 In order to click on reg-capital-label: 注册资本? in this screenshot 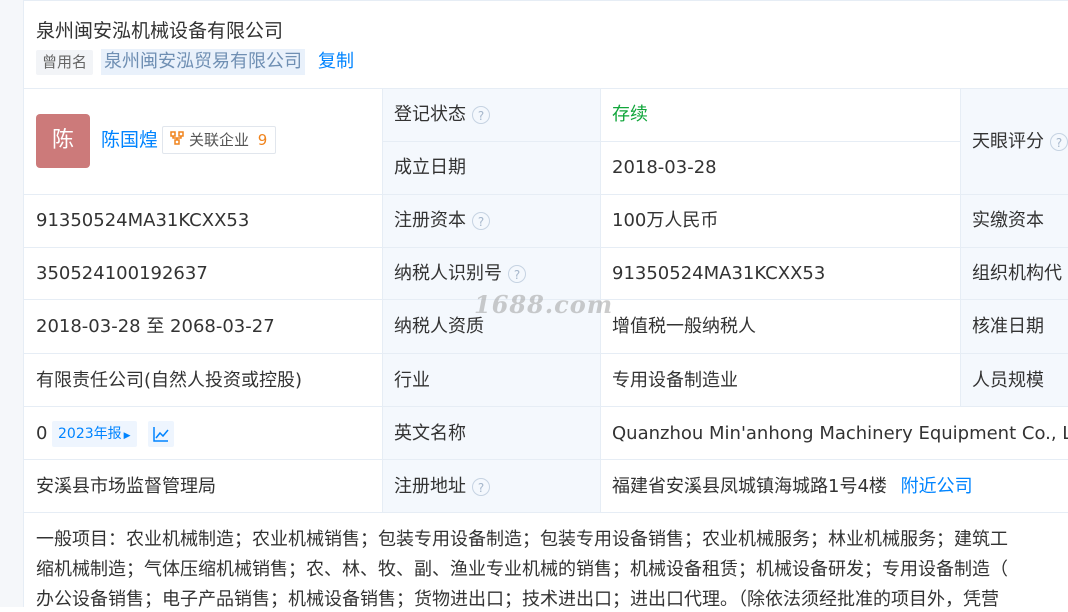, I will do `click(442, 221)`.